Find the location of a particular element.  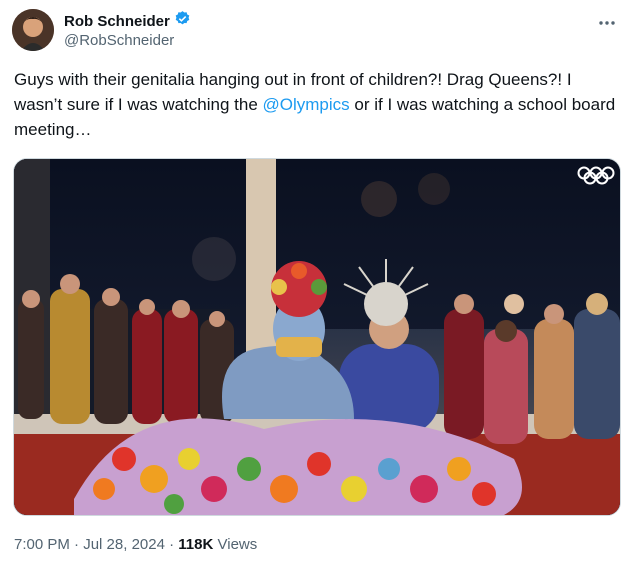

timestamp-time: 7:00 PM is located at coordinates (42, 544).